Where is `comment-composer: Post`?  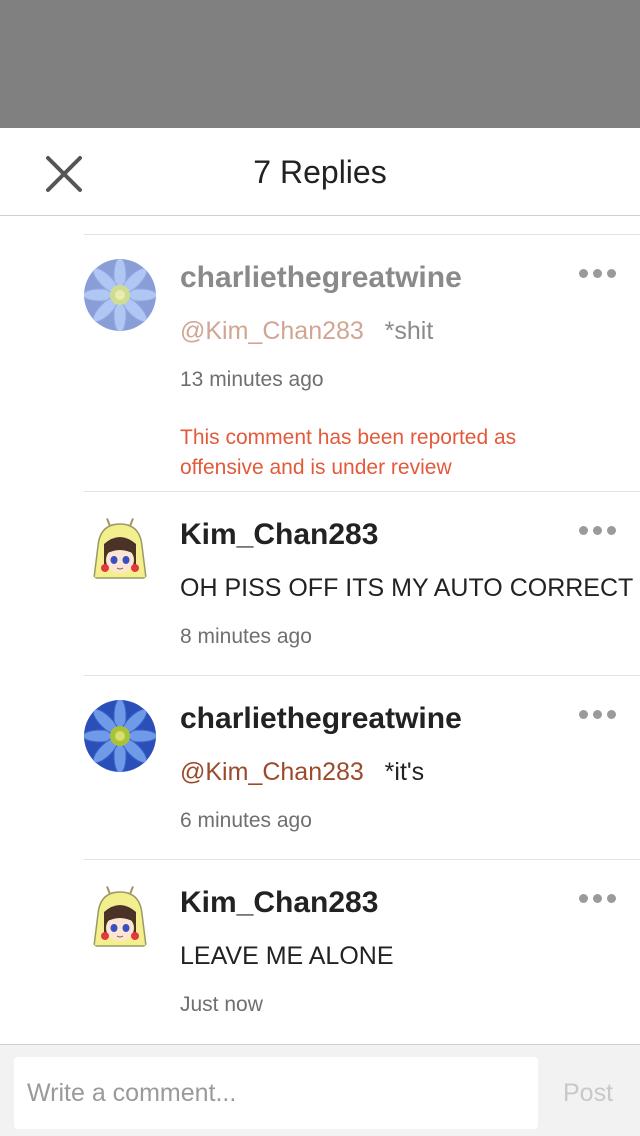 comment-composer: Post is located at coordinates (320, 1090).